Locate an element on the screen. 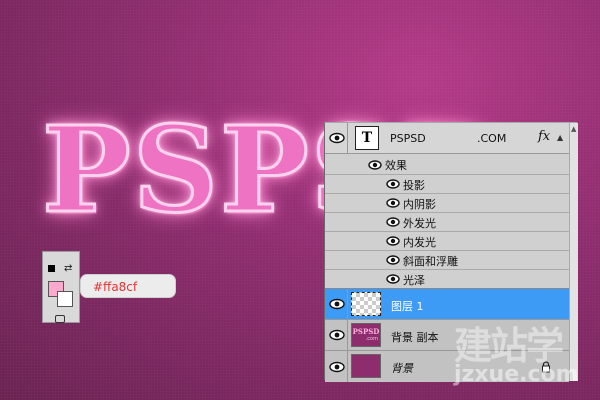 The image size is (600, 400). scroll-up-arrow-icon: ▲ is located at coordinates (573, 129).